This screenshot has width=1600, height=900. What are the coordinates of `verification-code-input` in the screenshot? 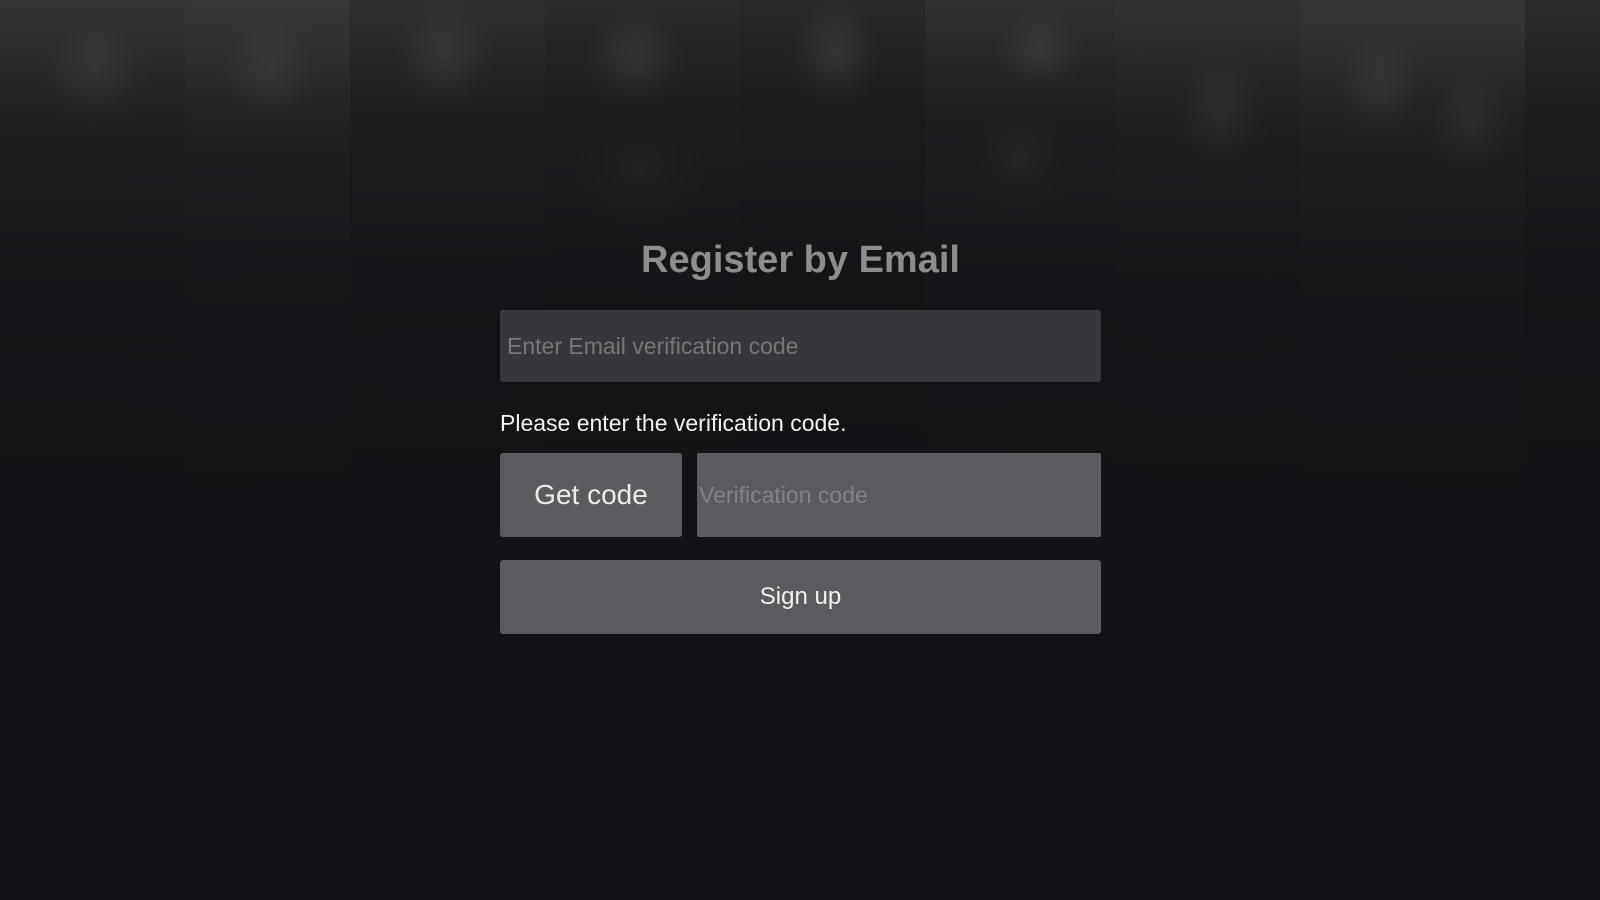 It's located at (899, 495).